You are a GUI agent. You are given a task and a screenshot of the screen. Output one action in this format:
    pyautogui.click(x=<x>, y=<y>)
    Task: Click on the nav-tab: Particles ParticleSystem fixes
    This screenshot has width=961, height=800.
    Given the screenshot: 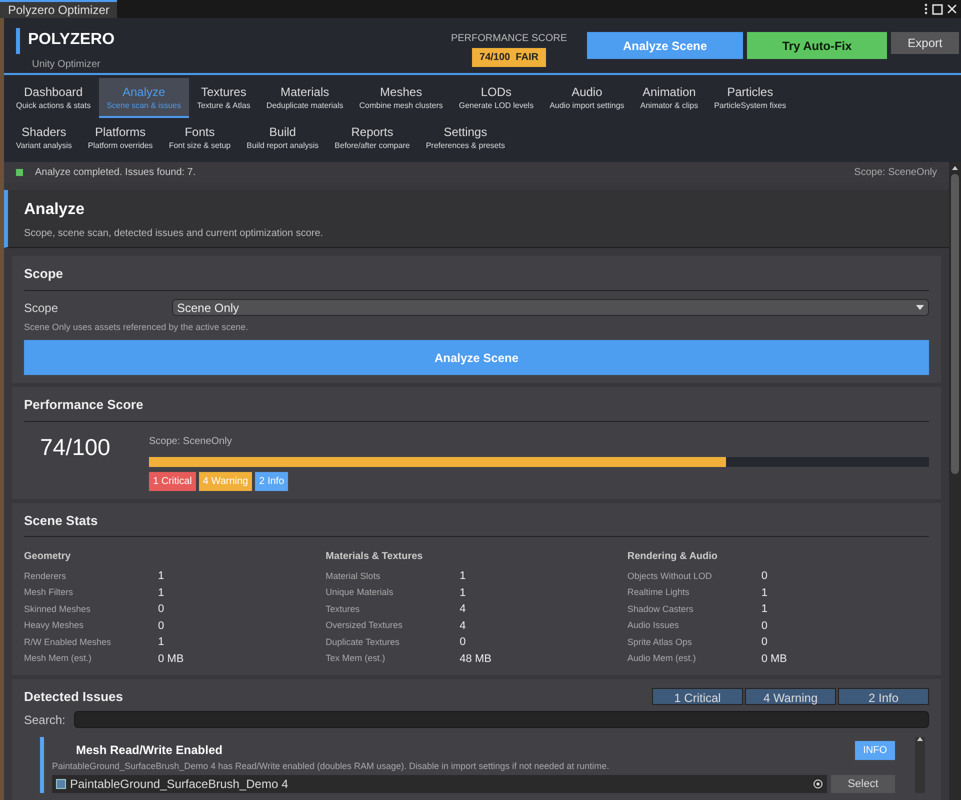 What is the action you would take?
    pyautogui.click(x=750, y=98)
    